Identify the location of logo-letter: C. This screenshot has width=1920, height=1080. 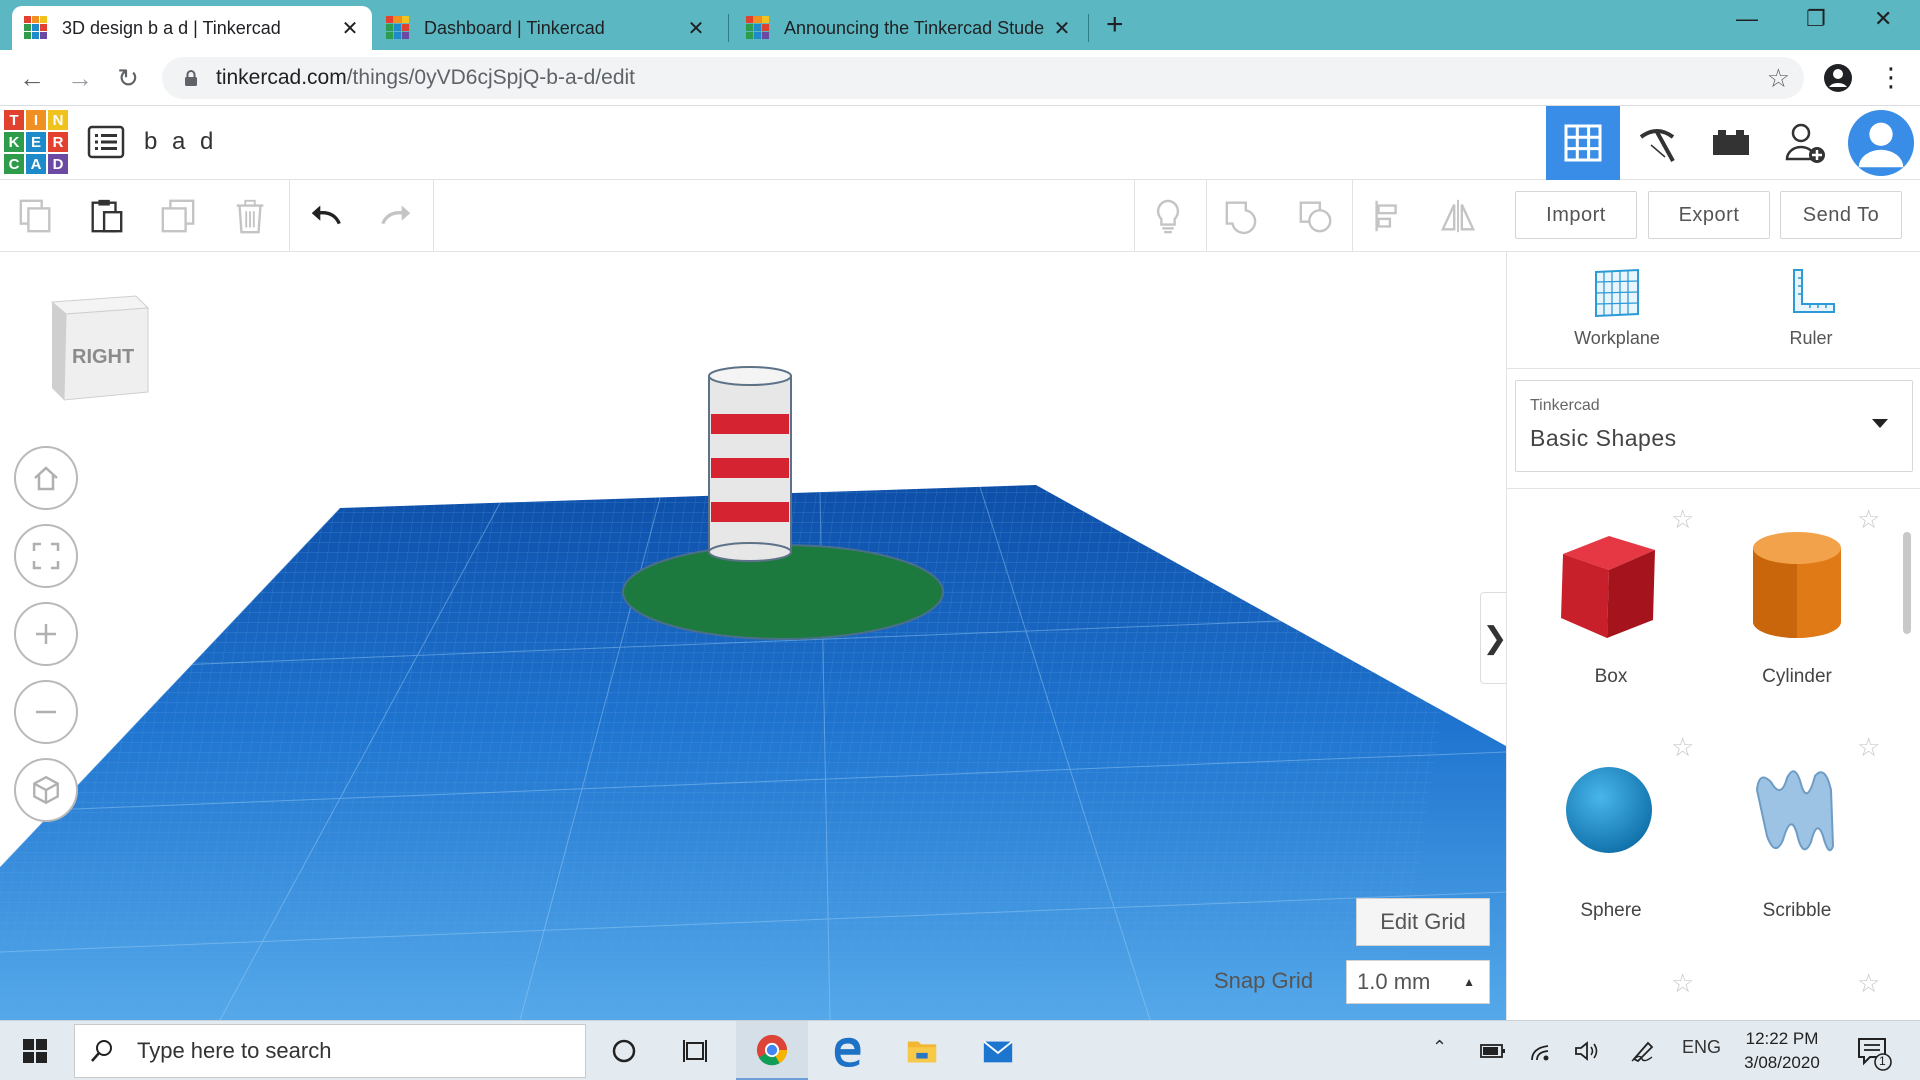
(14, 164).